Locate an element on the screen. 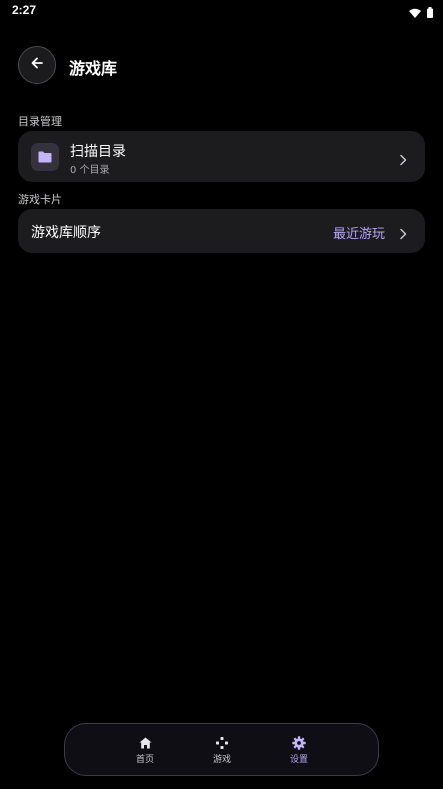 The width and height of the screenshot is (443, 789). arrow-left-icon is located at coordinates (37, 65).